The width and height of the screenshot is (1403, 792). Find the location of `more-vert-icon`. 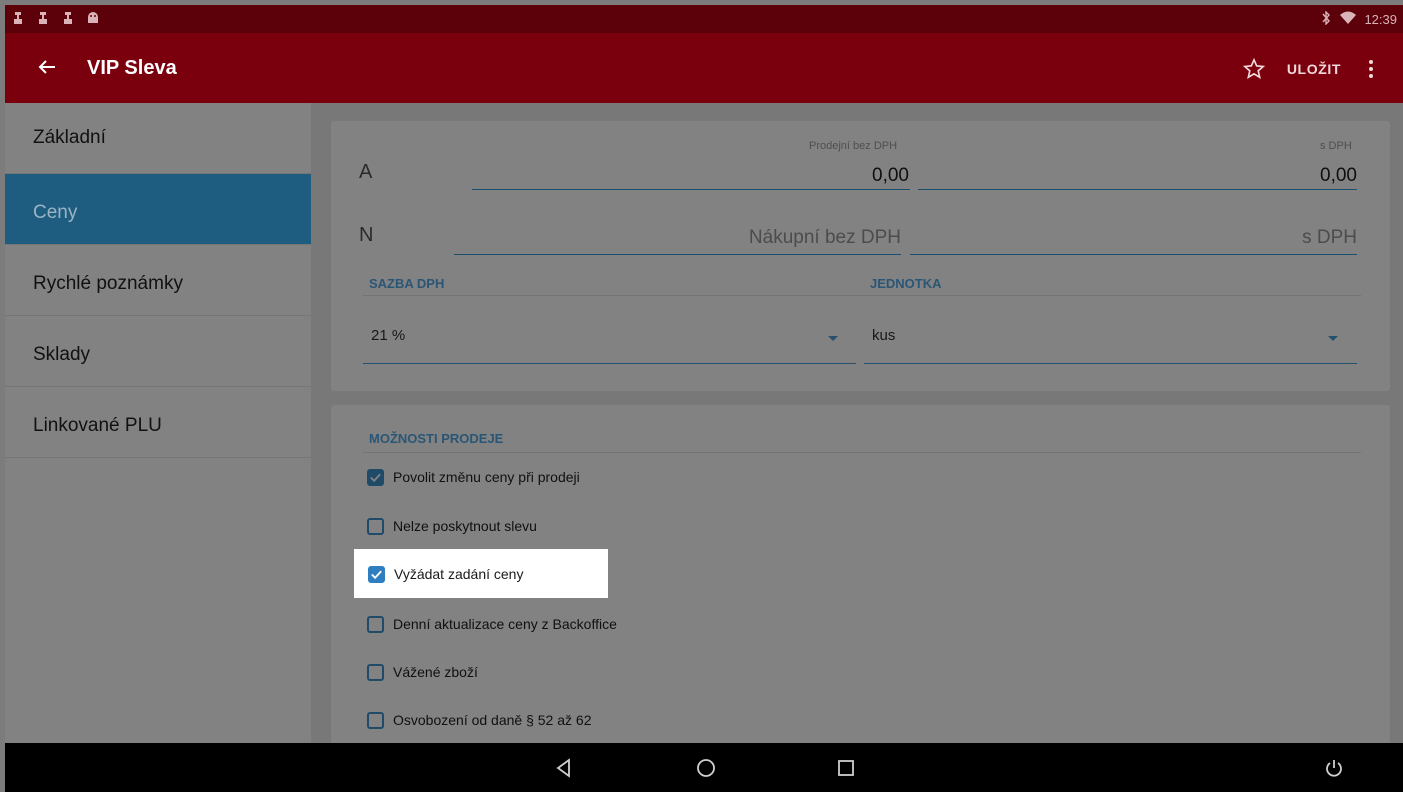

more-vert-icon is located at coordinates (1371, 69).